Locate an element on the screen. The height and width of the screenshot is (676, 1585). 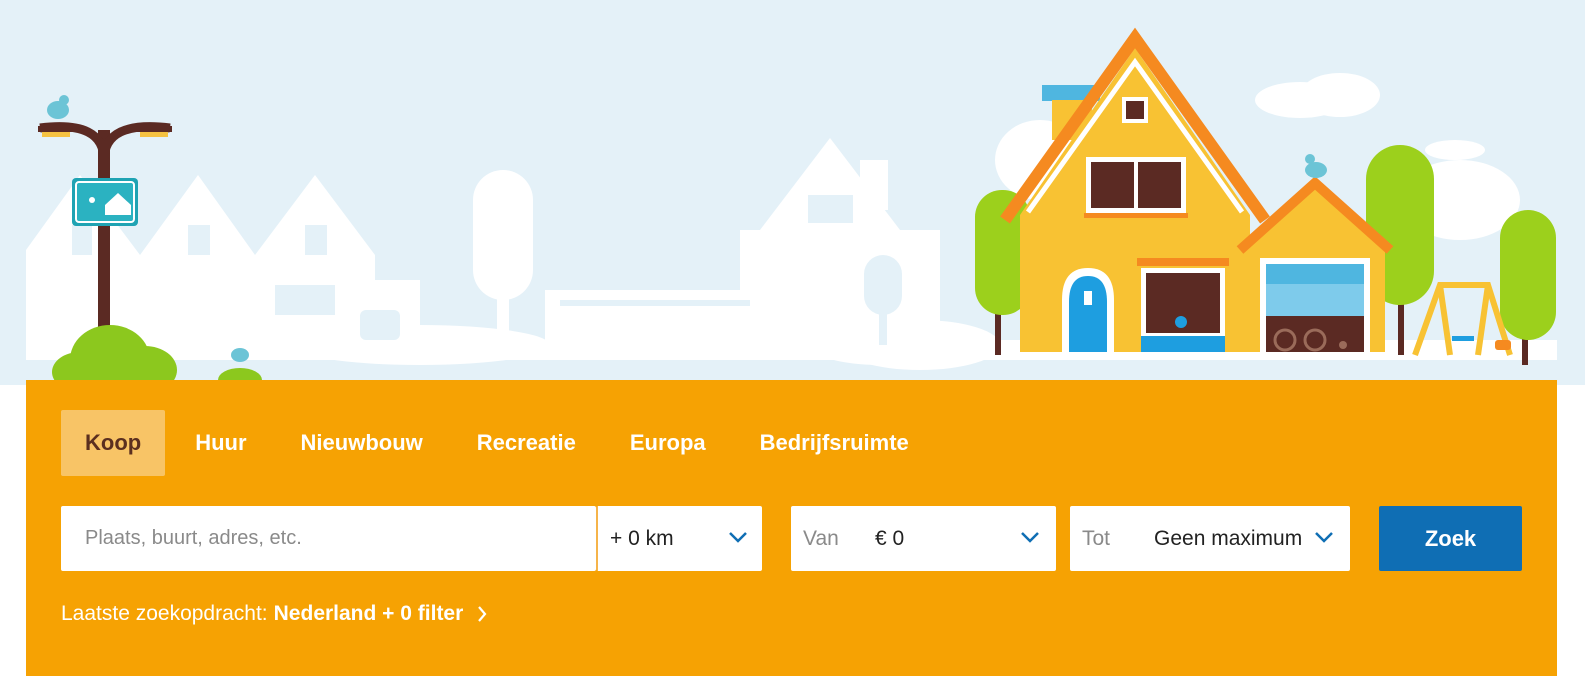
last-search-prefix: Laatste zoekopdracht: is located at coordinates (164, 613).